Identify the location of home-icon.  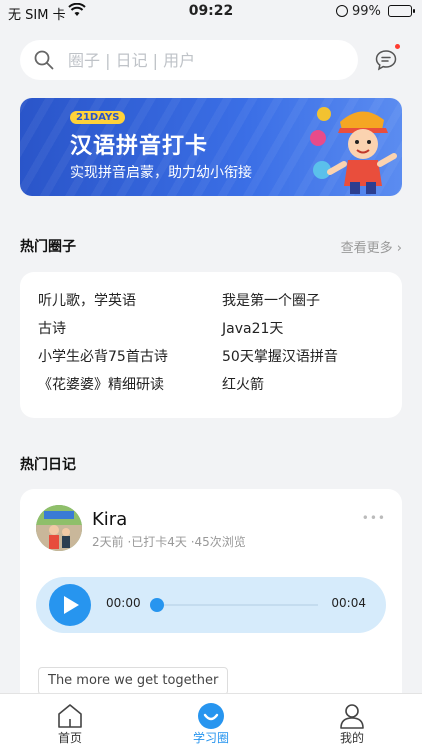
(70, 716).